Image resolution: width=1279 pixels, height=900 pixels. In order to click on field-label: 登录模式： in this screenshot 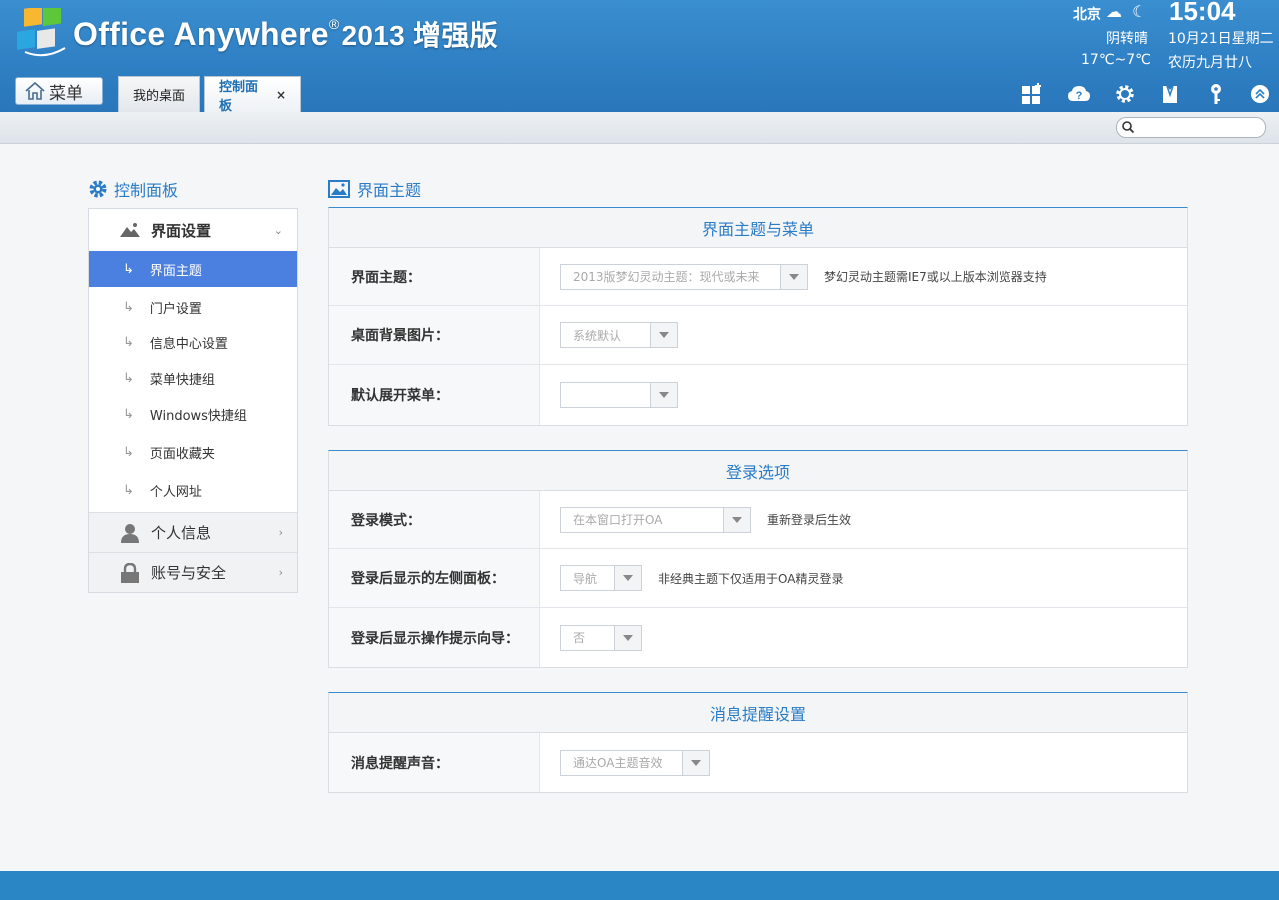, I will do `click(434, 519)`.